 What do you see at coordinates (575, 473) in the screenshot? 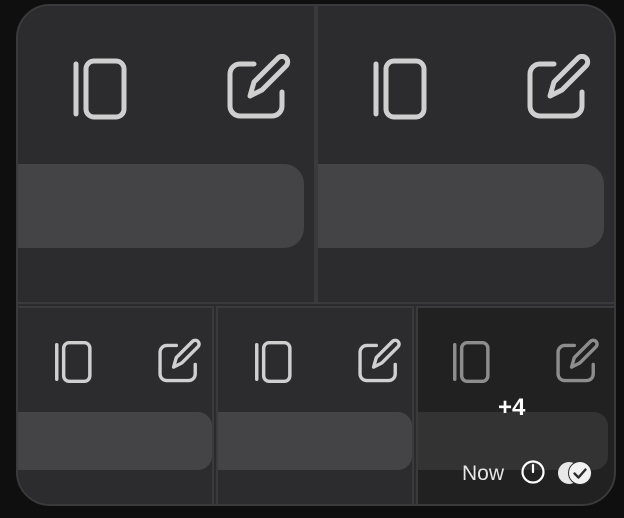
I see `double-check-icon` at bounding box center [575, 473].